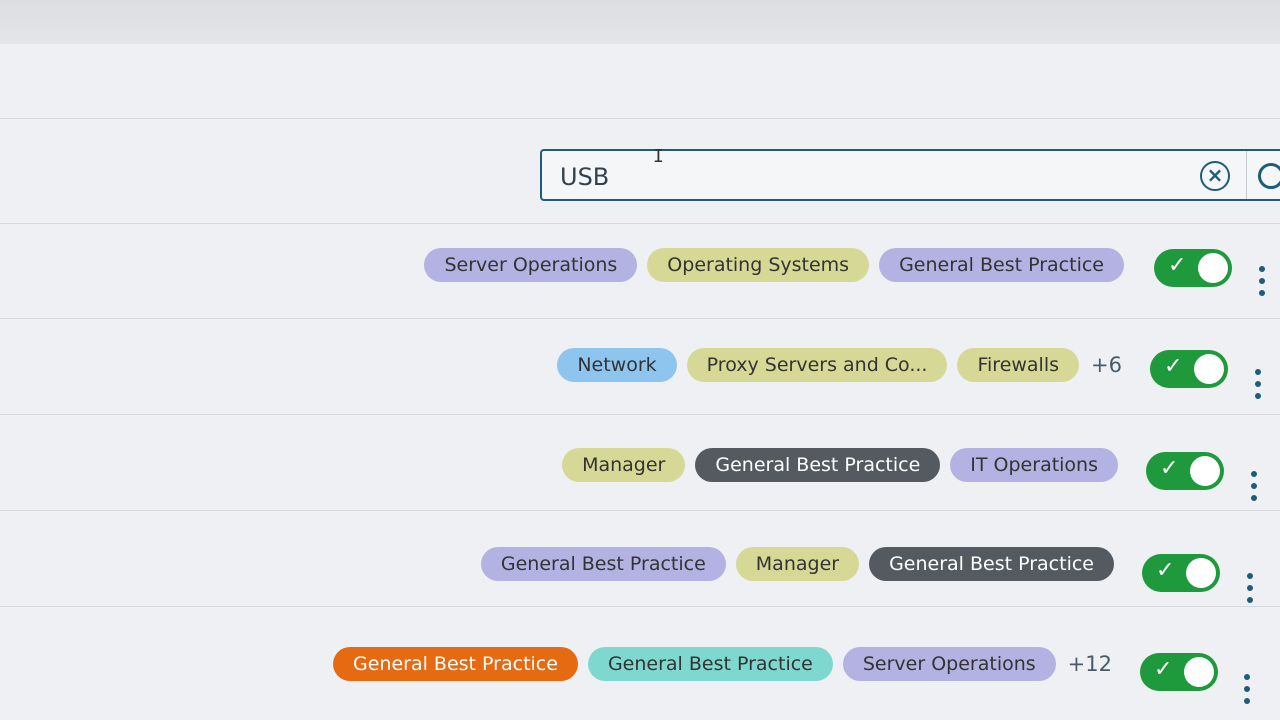  What do you see at coordinates (1018, 365) in the screenshot?
I see `tag: Firewalls` at bounding box center [1018, 365].